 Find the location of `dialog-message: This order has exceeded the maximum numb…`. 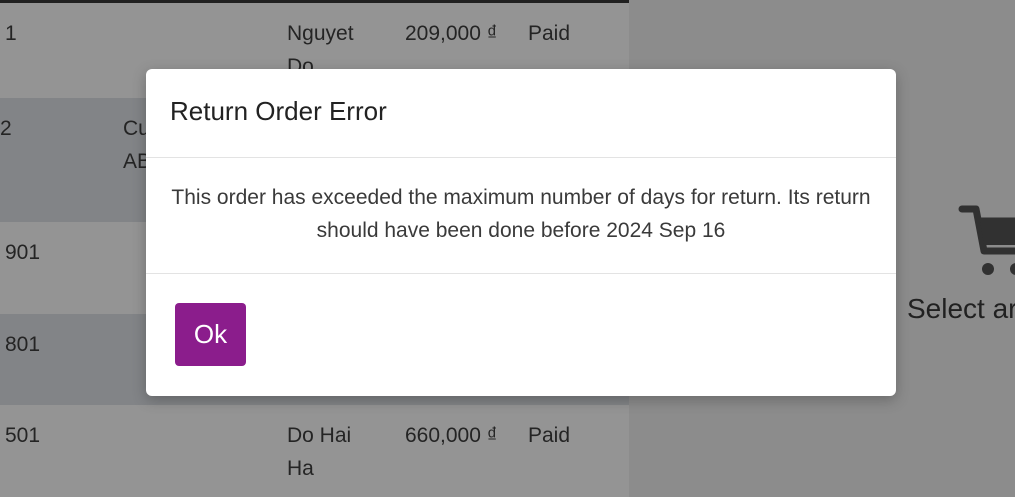

dialog-message: This order has exceeded the maximum numb… is located at coordinates (521, 214).